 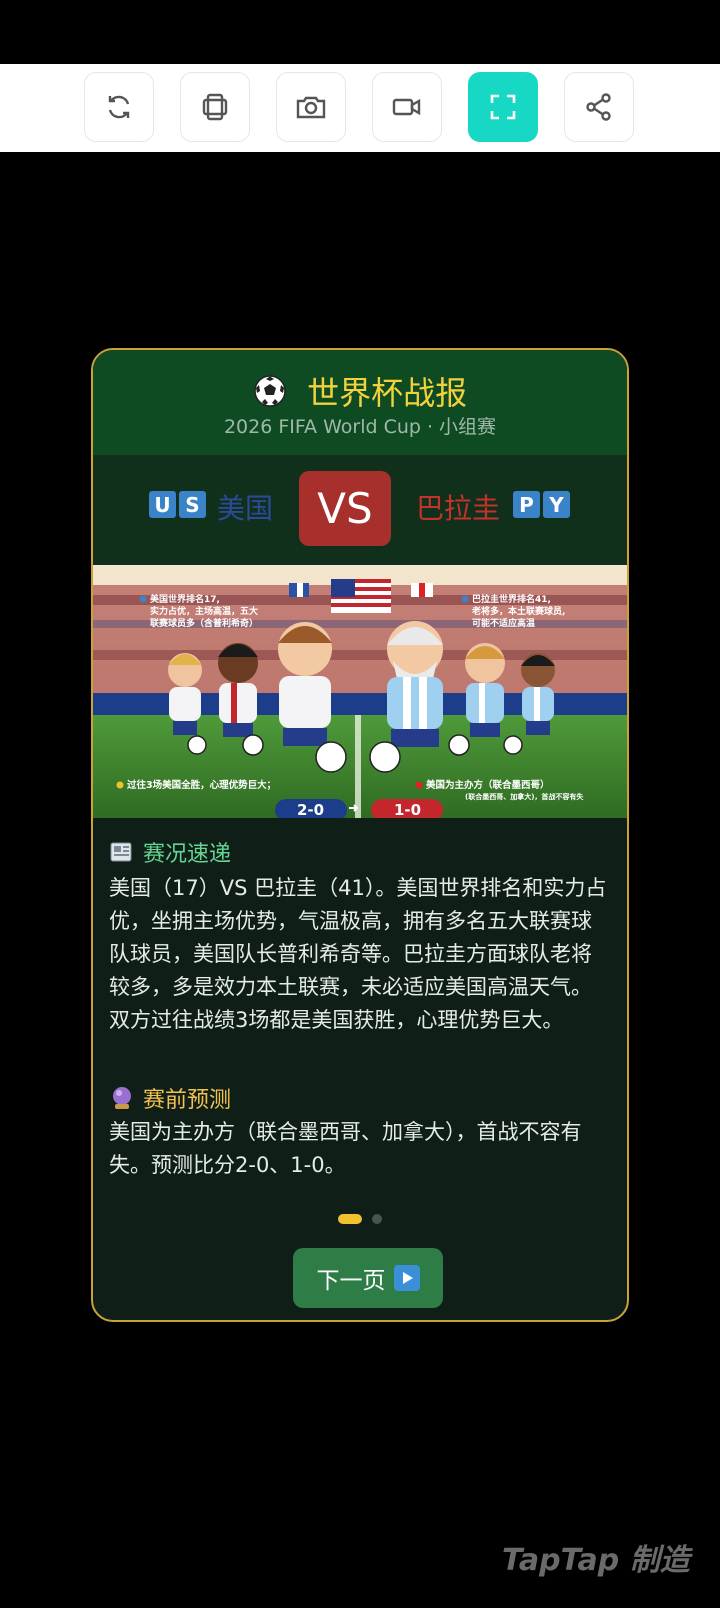 I want to click on record-video-button, so click(x=407, y=107).